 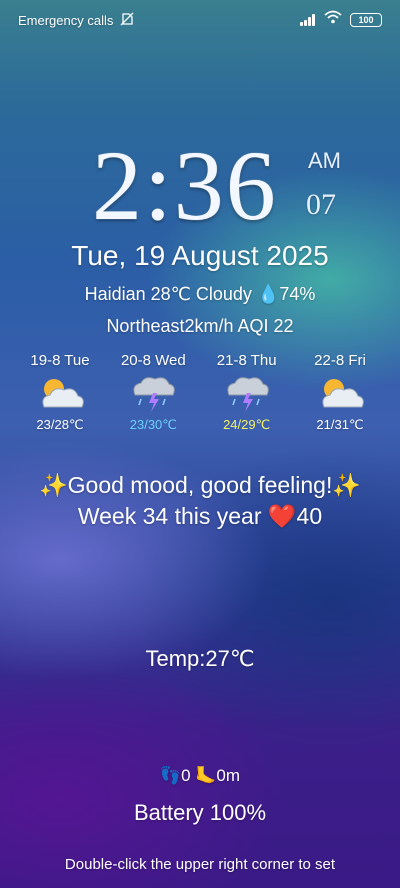 I want to click on forecast-row: 19-8 Tue 23/28℃ 20-8 Wed 23/30℃ 21-8 Thu, so click(x=200, y=392).